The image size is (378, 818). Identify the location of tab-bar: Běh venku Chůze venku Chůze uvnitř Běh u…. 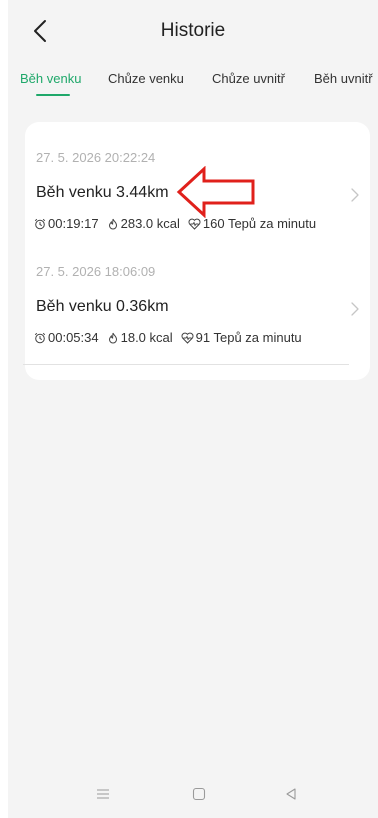
(193, 80).